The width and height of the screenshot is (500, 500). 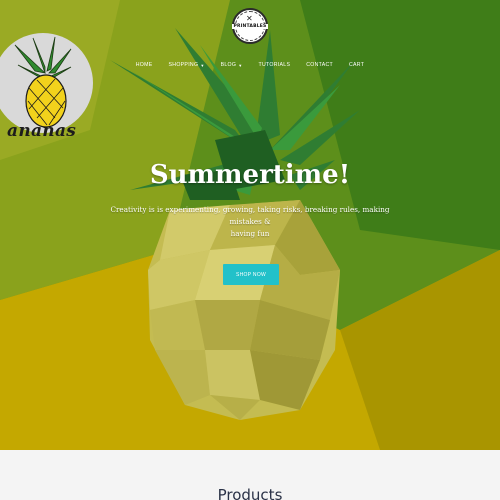 I want to click on nav-item-label: CONTACT, so click(x=319, y=65).